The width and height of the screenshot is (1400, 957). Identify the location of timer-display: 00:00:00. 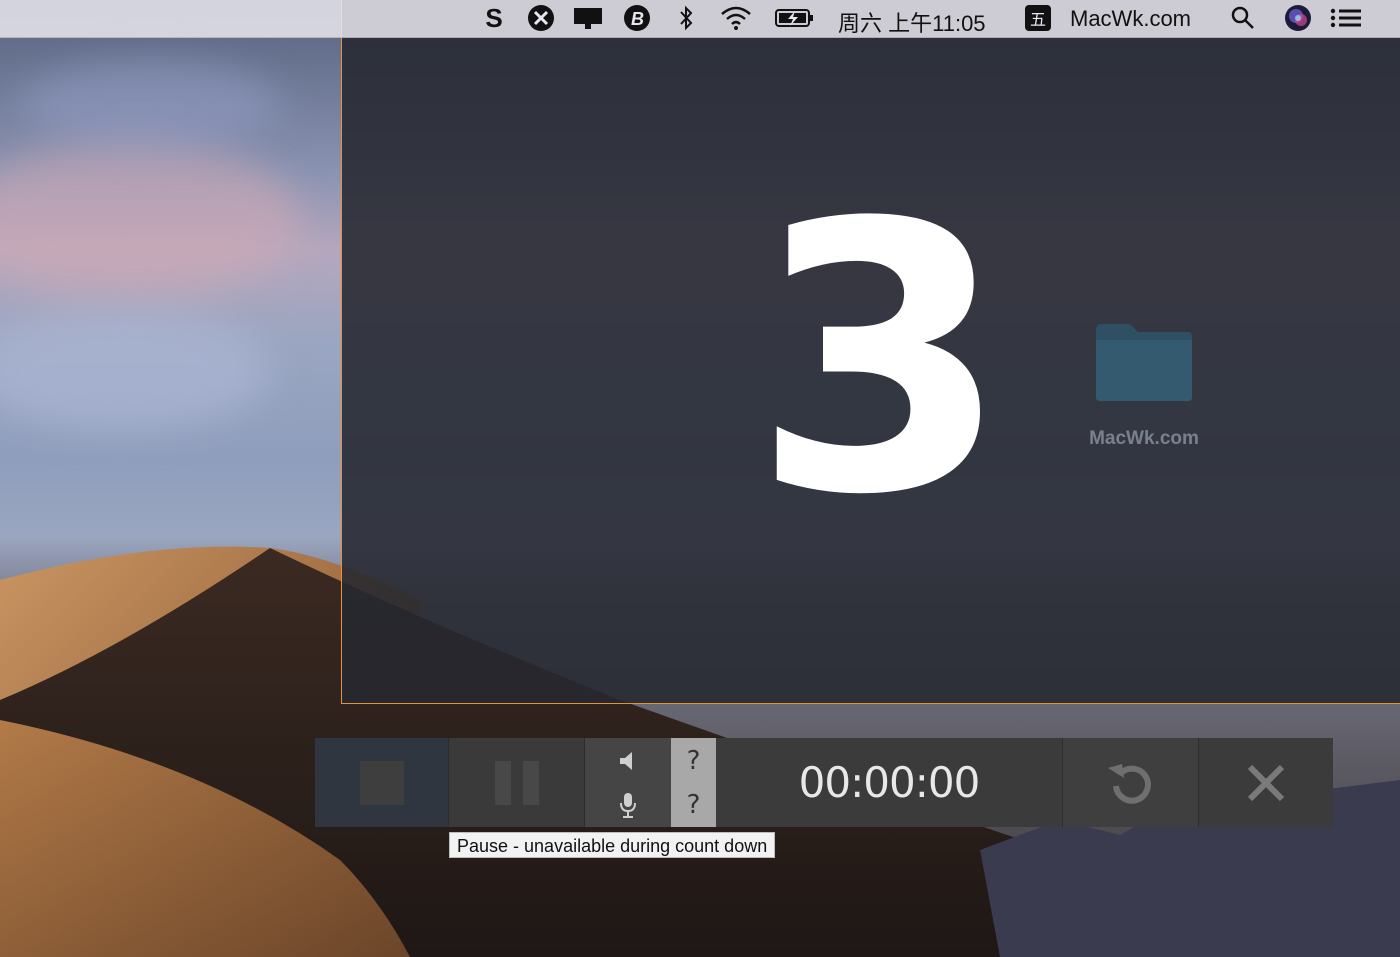
(889, 782).